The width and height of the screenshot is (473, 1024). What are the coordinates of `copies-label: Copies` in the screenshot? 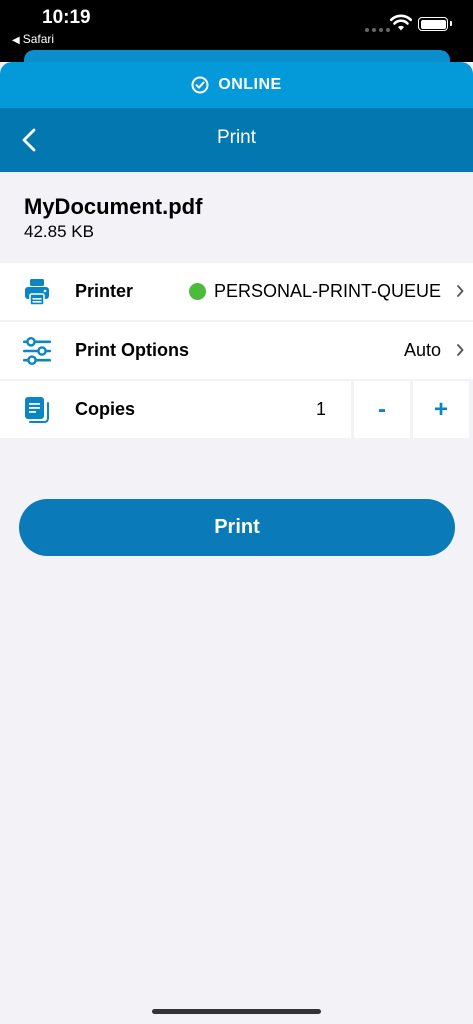 It's located at (105, 409).